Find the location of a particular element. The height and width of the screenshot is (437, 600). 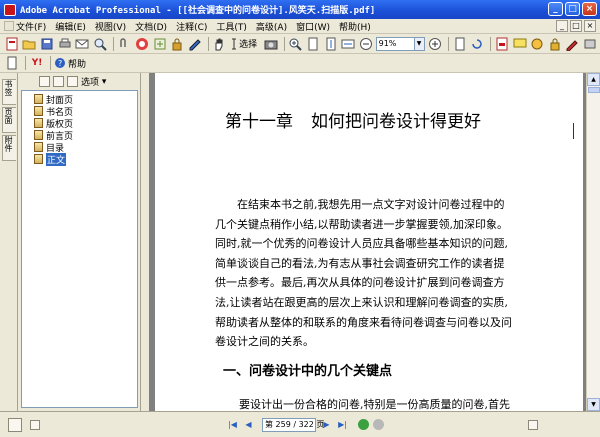

open-button is located at coordinates (30, 44).